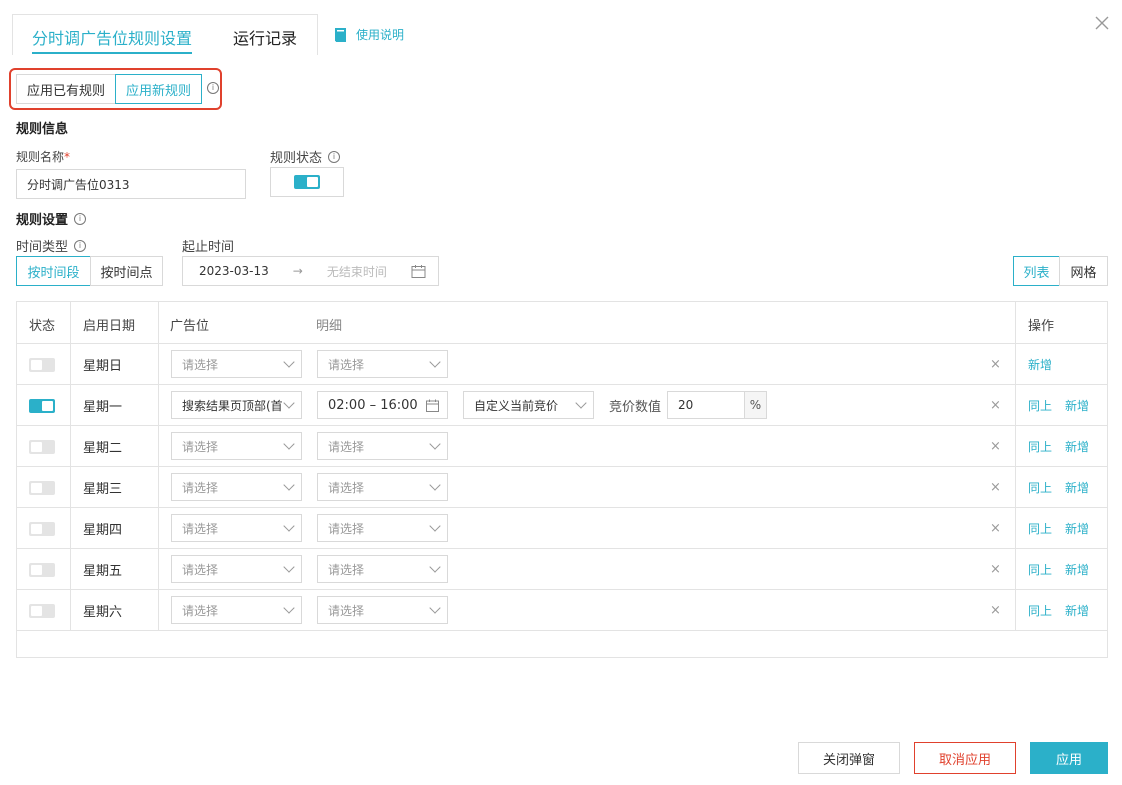 The height and width of the screenshot is (785, 1122). I want to click on by-time-period-button: 按时间段, so click(53, 271).